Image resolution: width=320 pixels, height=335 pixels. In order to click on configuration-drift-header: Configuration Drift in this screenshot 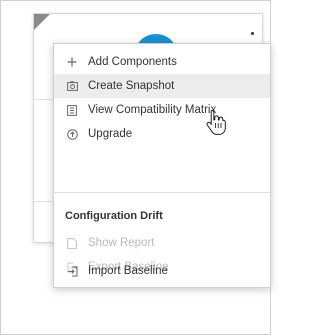, I will do `click(114, 216)`.